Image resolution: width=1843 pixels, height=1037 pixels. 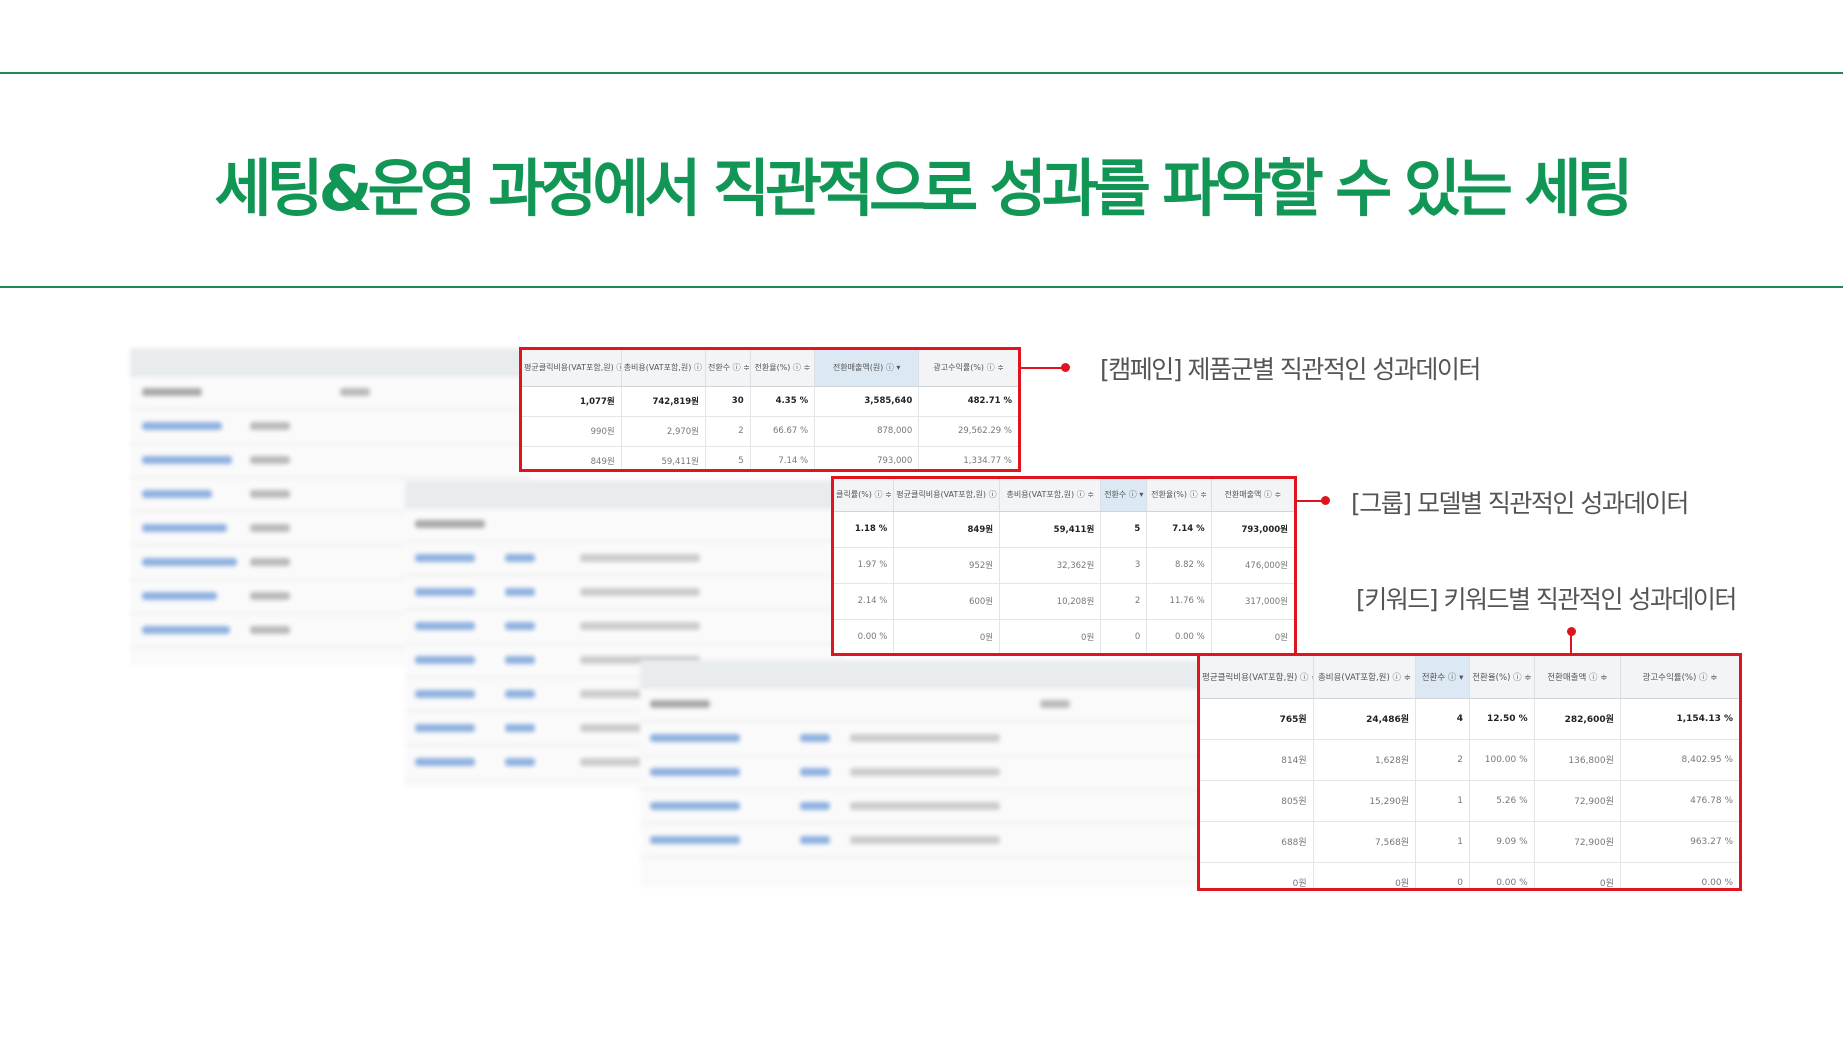 I want to click on table-cell: 8.82 %, so click(x=1179, y=565).